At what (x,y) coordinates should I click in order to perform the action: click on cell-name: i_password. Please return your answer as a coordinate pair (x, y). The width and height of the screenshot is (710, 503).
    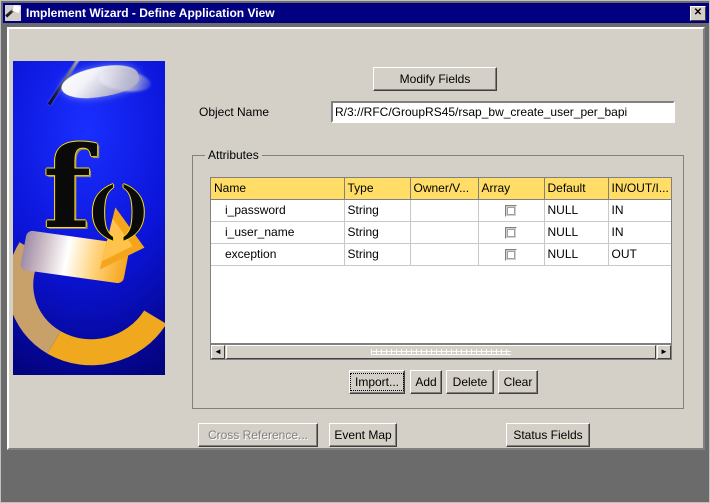
    Looking at the image, I should click on (278, 210).